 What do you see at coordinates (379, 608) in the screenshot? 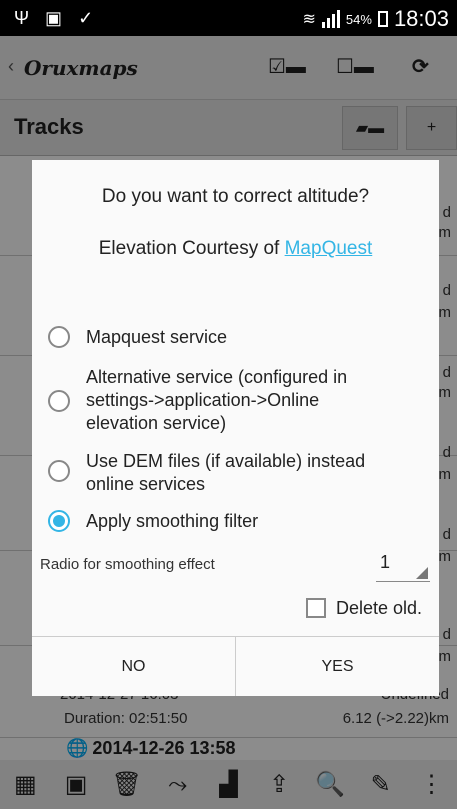
I see `delete-old-label: Delete old.` at bounding box center [379, 608].